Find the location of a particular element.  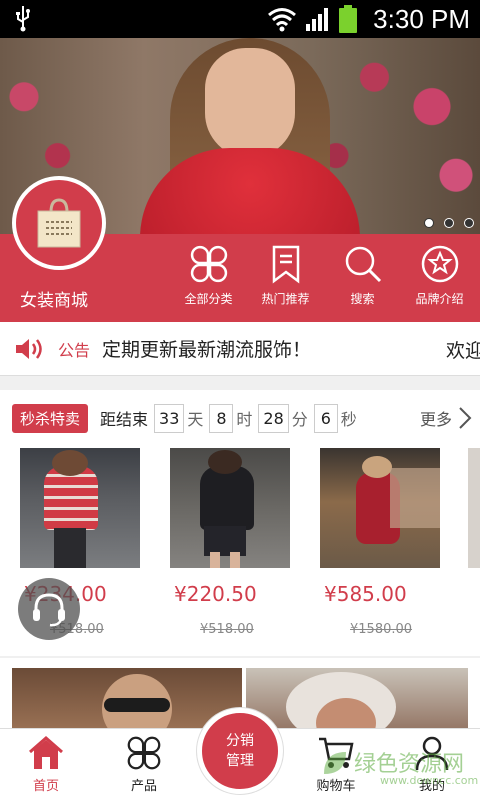

tab-products-label: 产品 is located at coordinates (143, 786).